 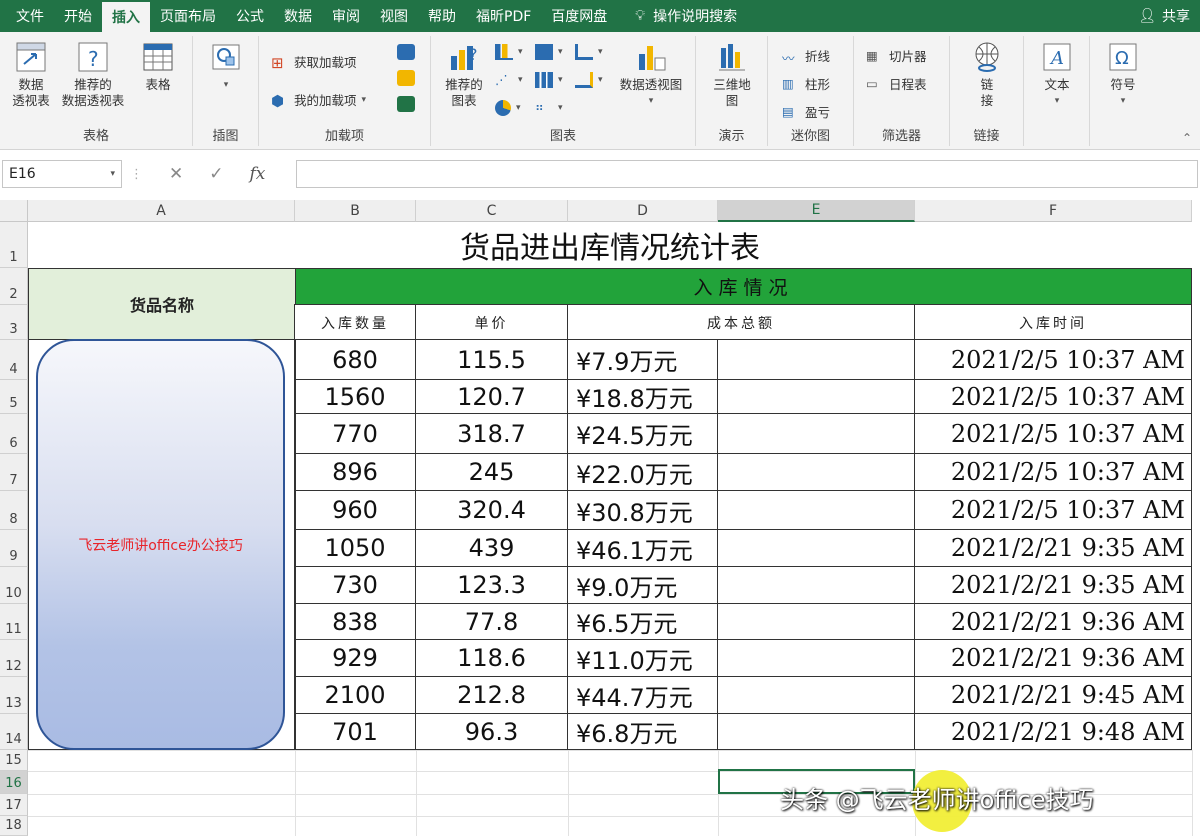 What do you see at coordinates (549, 80) in the screenshot?
I see `statistic-chart-button: ▾` at bounding box center [549, 80].